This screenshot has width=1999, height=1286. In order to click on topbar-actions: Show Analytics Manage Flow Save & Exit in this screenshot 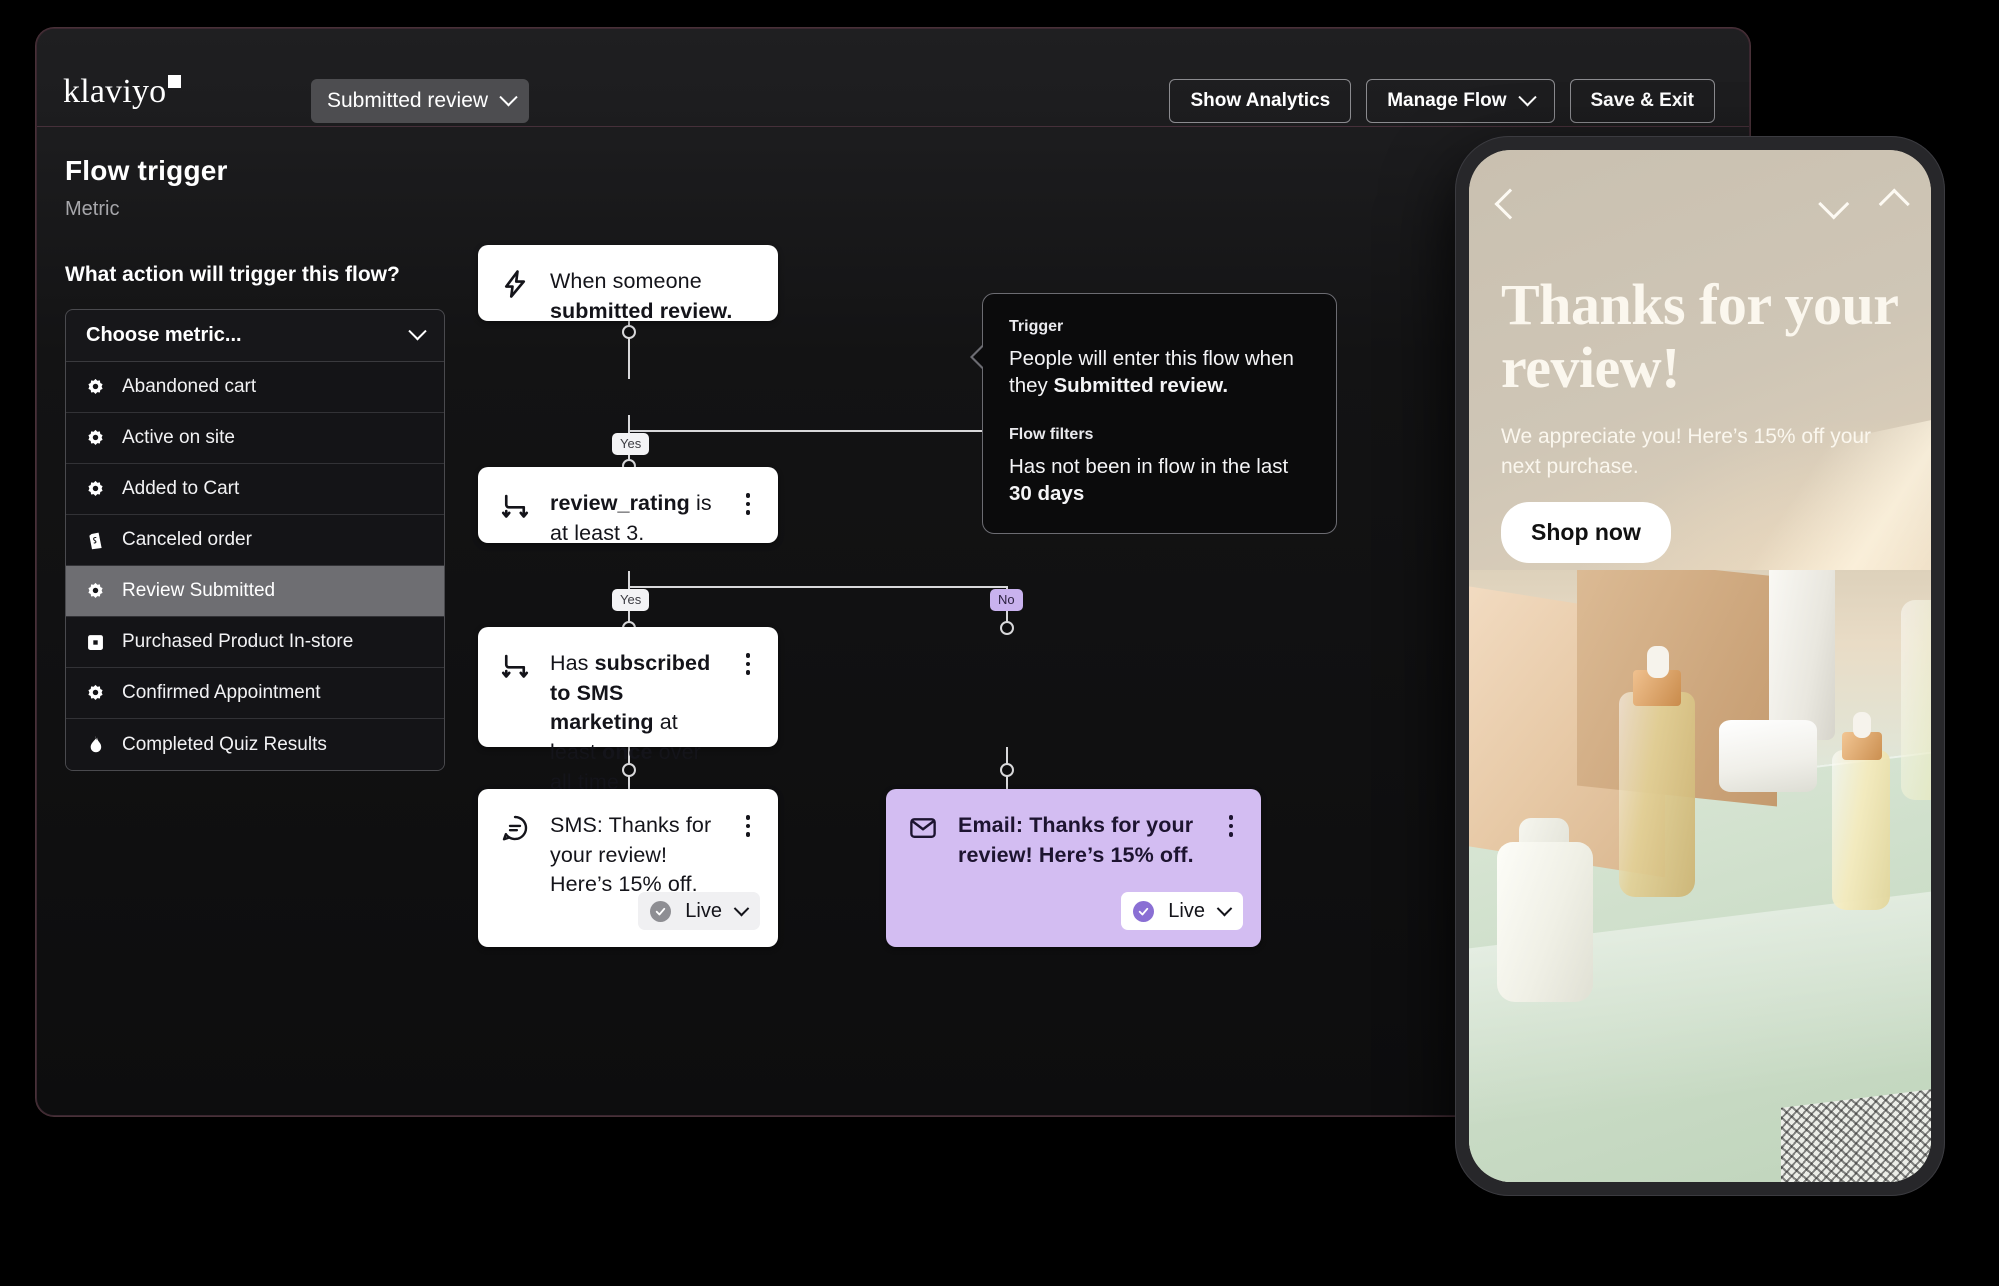, I will do `click(1442, 101)`.